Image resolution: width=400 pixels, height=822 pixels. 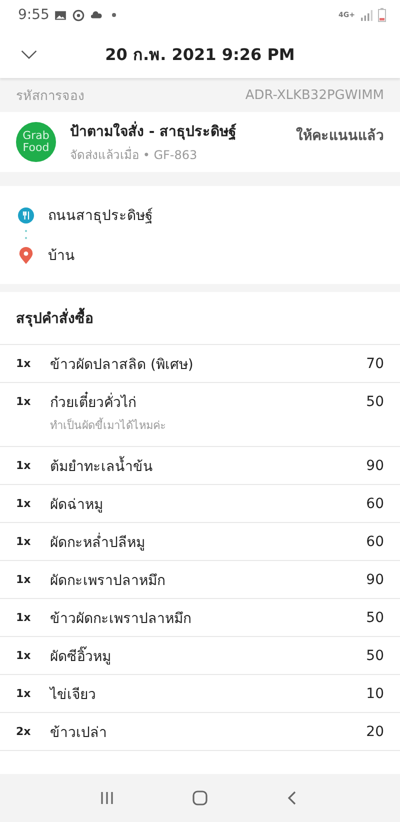 I want to click on food-logo: Grab Food, so click(x=36, y=142).